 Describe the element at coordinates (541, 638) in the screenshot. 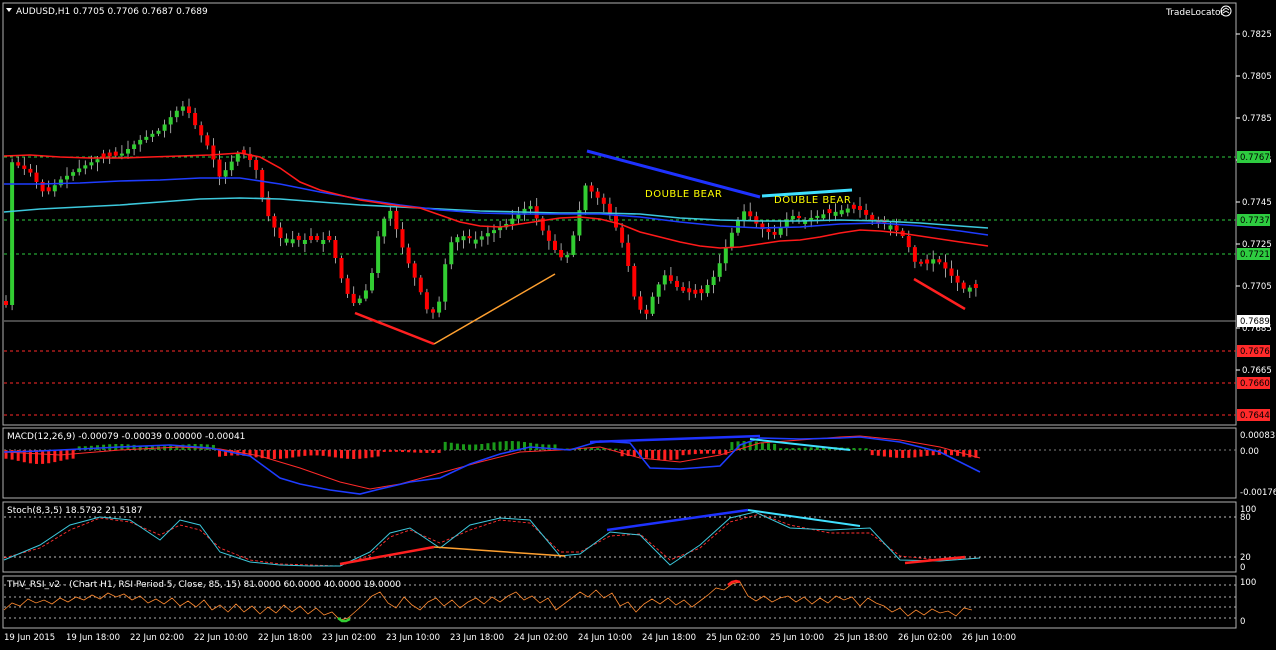

I see `time-label: 24 Jun 02:00` at that location.